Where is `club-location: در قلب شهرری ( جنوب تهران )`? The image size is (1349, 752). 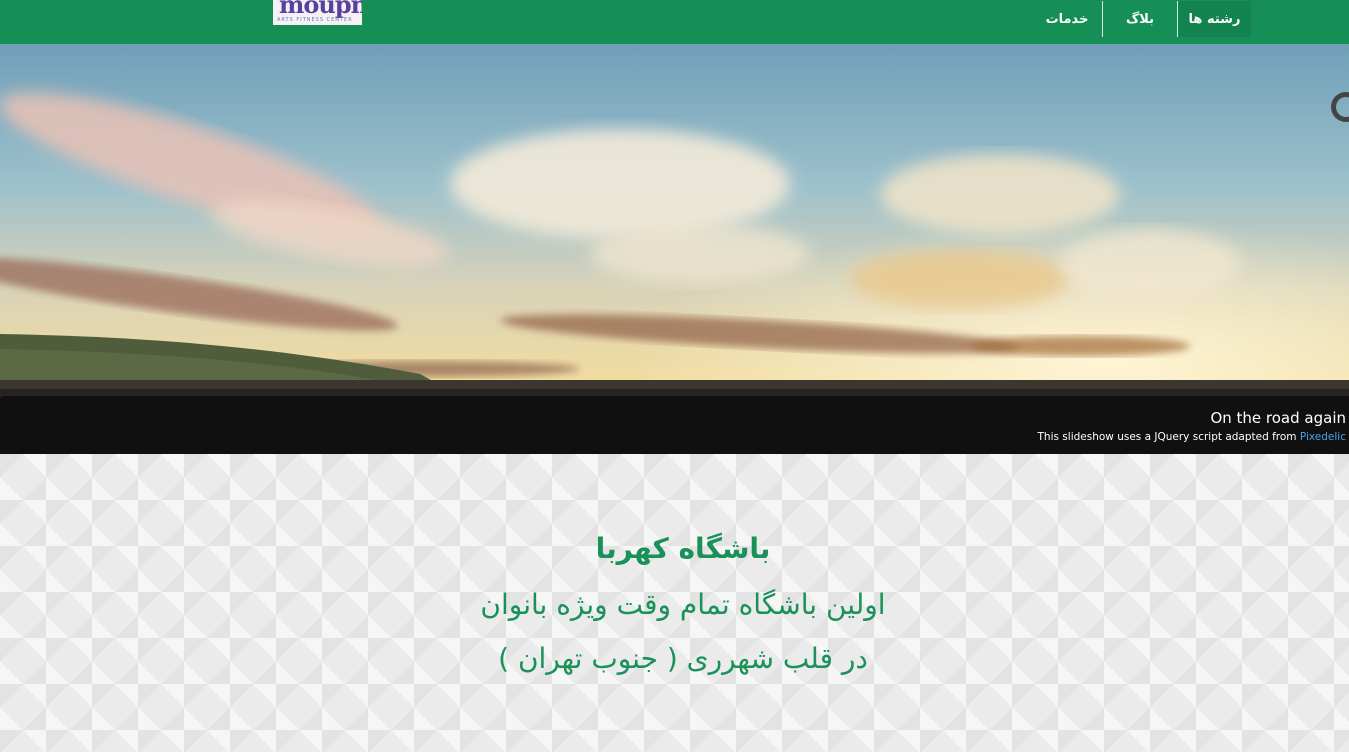
club-location: در قلب شهرری ( جنوب تهران ) is located at coordinates (683, 658).